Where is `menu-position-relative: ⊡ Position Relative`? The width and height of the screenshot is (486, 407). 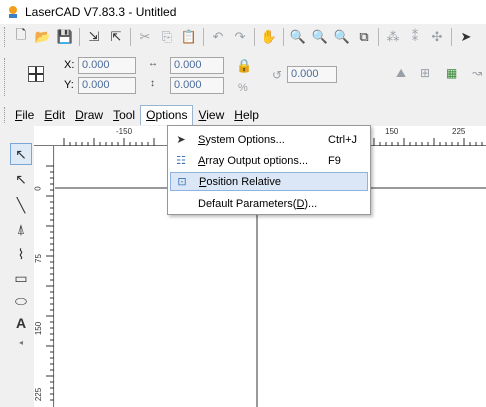 menu-position-relative: ⊡ Position Relative is located at coordinates (269, 181).